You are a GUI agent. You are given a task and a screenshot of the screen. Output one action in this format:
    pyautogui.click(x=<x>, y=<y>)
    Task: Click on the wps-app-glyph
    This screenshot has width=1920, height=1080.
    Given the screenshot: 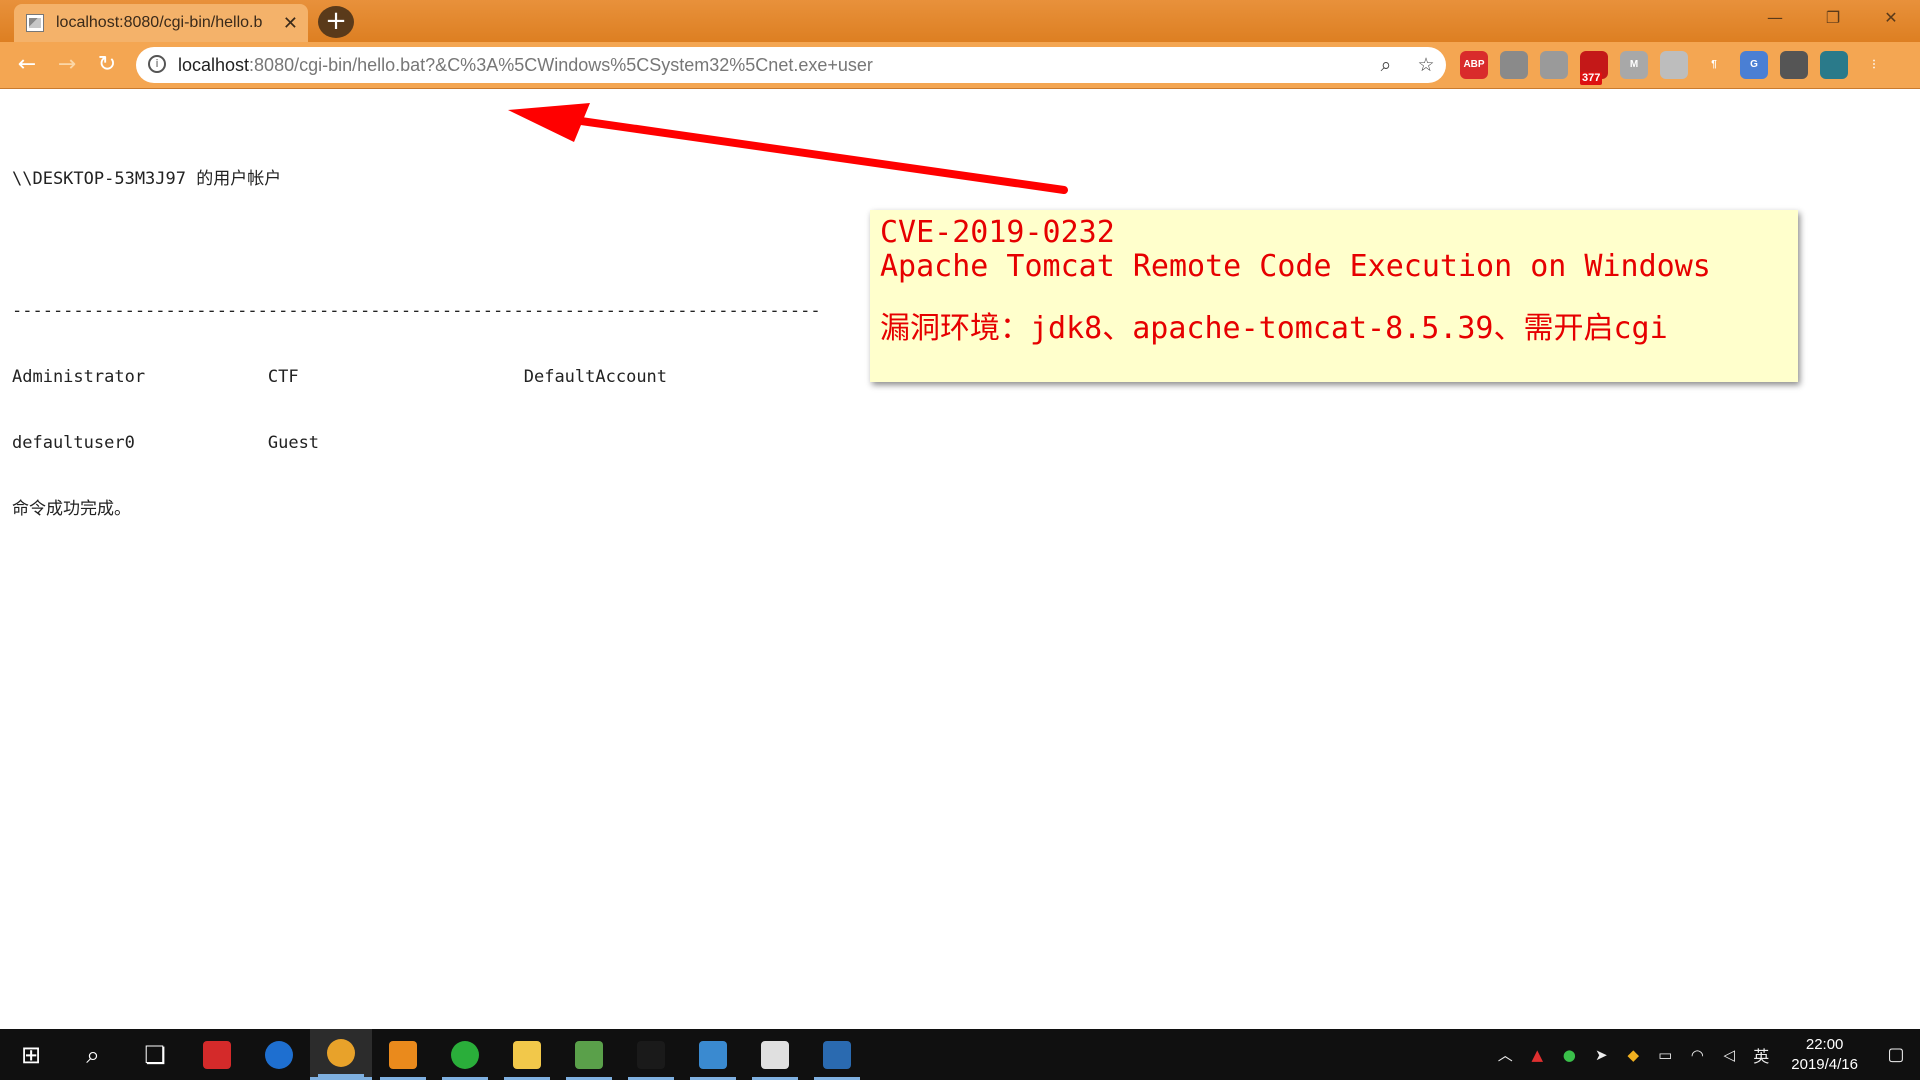 What is the action you would take?
    pyautogui.click(x=217, y=1054)
    